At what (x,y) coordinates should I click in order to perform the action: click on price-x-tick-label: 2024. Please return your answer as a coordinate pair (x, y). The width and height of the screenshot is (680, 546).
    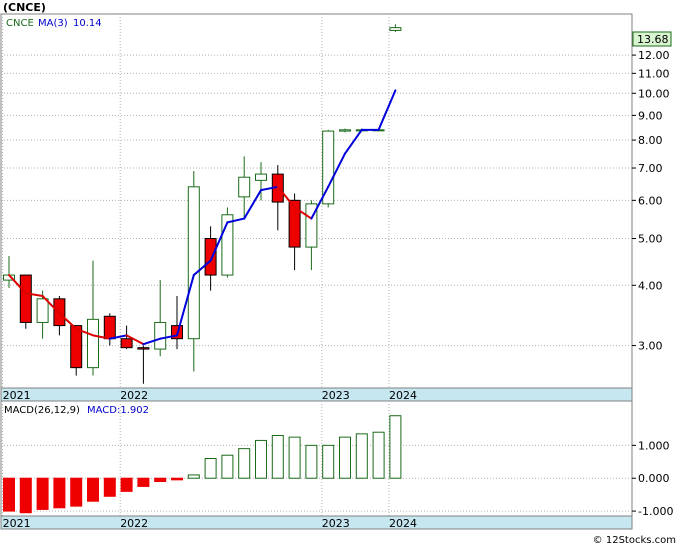
    Looking at the image, I should click on (403, 395).